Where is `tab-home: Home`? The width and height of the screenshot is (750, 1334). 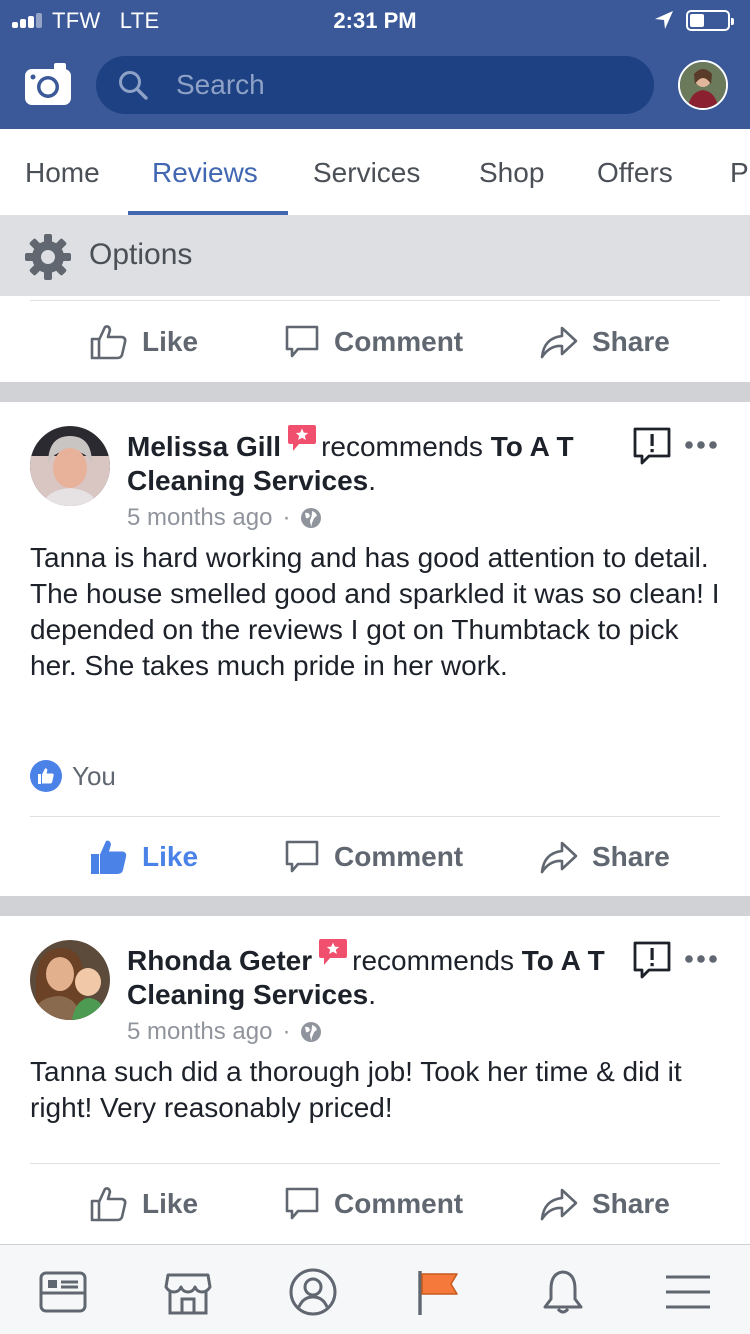
tab-home: Home is located at coordinates (62, 173).